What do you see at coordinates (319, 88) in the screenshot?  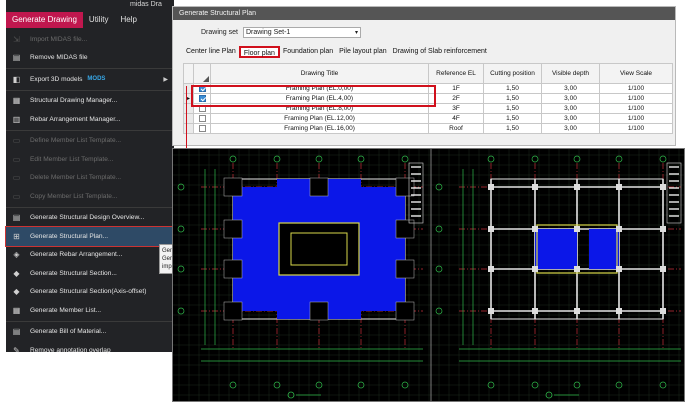 I see `cell-drawing-title: Framing Plan (EL.0,00)` at bounding box center [319, 88].